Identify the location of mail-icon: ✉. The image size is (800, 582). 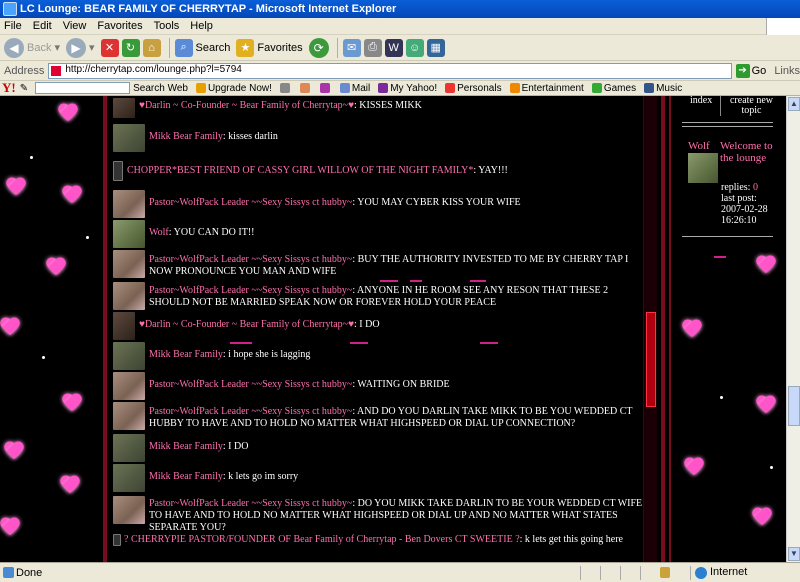
(351, 47).